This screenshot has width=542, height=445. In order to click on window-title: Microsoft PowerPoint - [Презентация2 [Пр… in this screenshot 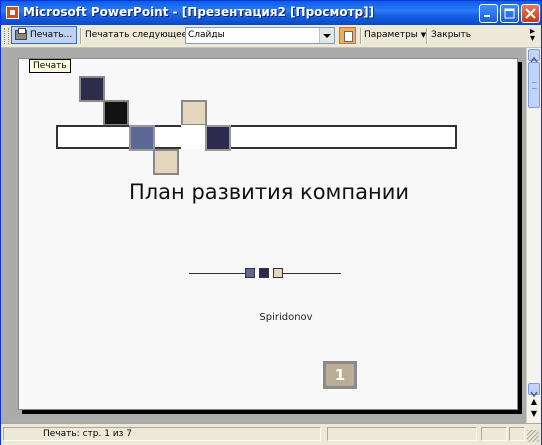, I will do `click(199, 12)`.